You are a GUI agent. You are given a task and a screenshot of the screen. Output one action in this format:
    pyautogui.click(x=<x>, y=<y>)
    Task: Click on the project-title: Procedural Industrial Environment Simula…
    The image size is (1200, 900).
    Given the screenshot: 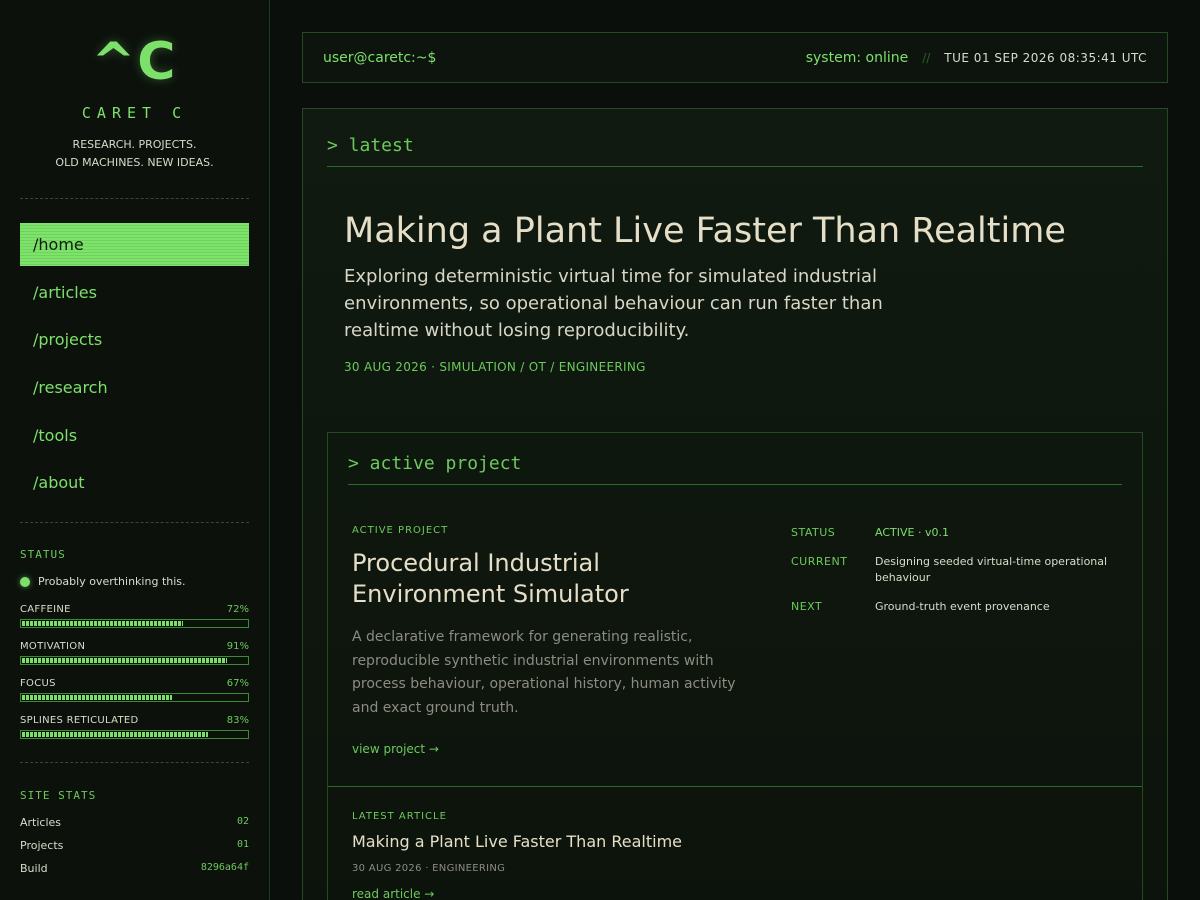 What is the action you would take?
    pyautogui.click(x=490, y=578)
    